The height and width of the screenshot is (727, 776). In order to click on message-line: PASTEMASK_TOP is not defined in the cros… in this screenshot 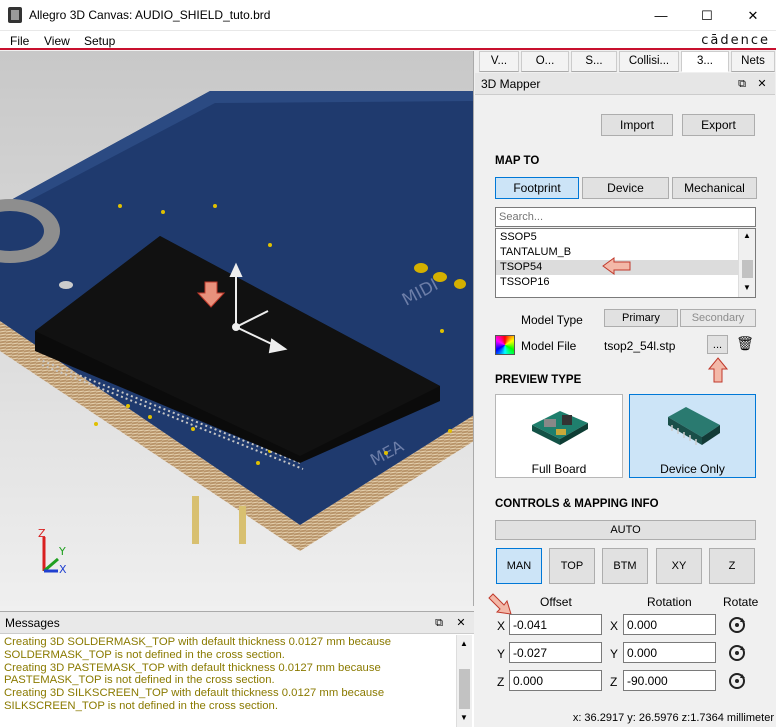, I will do `click(139, 680)`.